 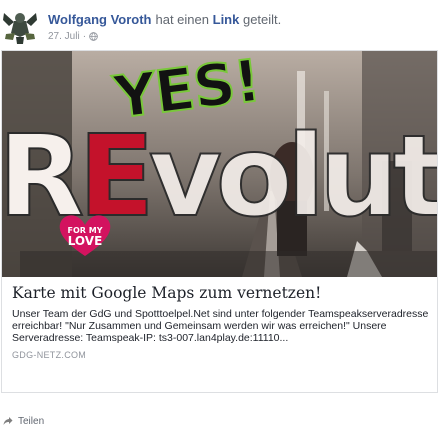 I want to click on post-actions: Teilen, so click(x=22, y=421).